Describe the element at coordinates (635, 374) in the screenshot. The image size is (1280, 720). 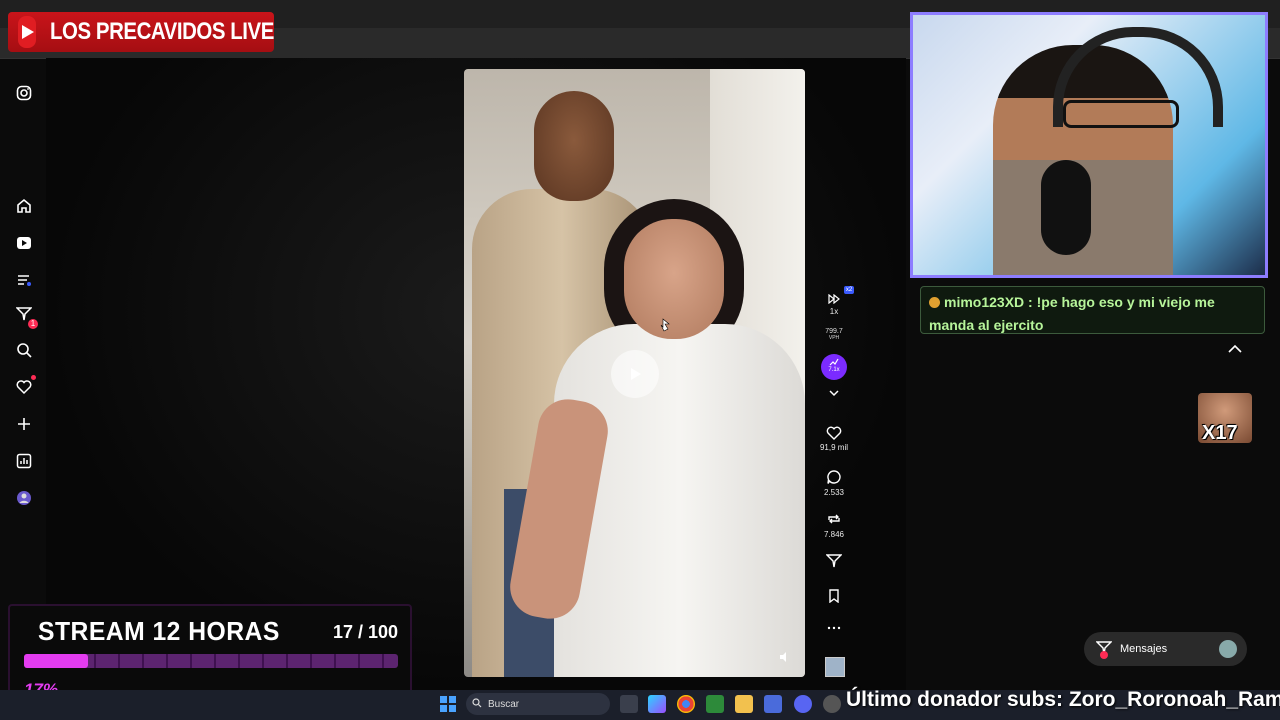
I see `play-button` at that location.